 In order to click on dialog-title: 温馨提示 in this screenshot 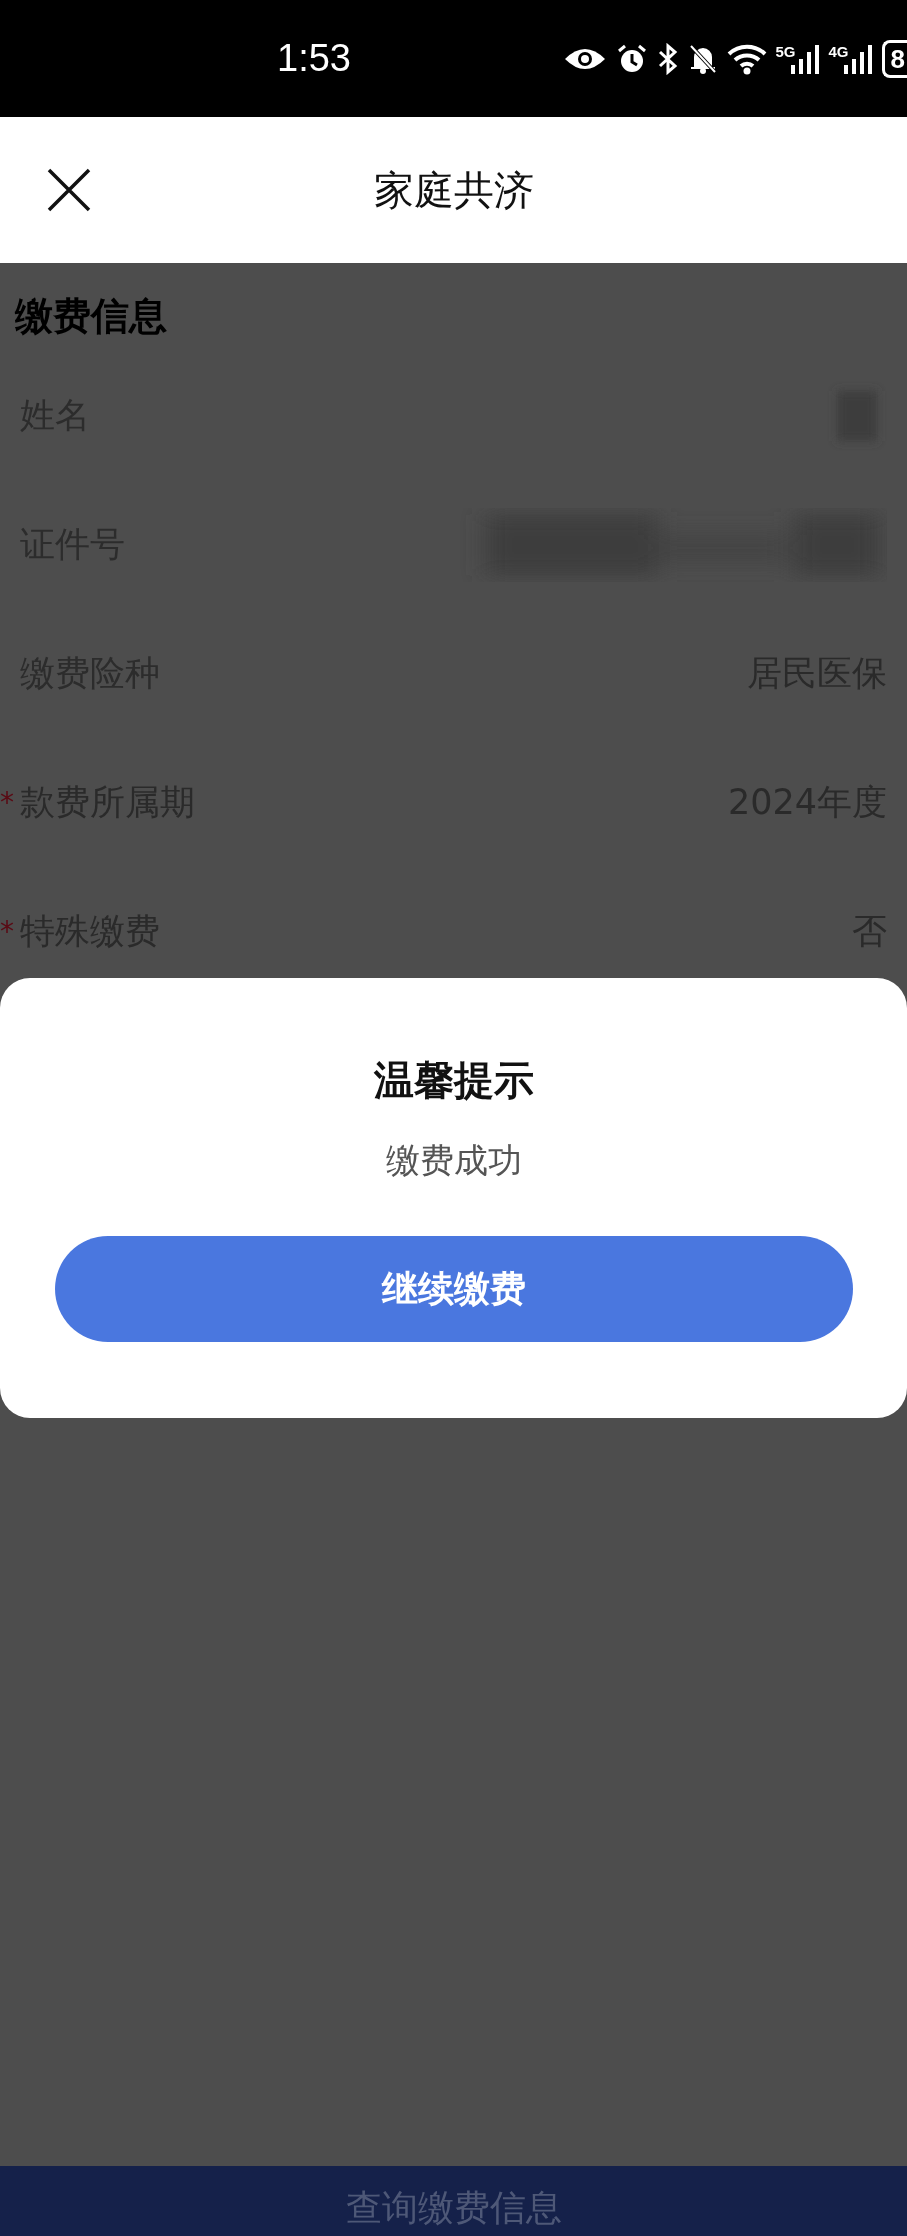, I will do `click(453, 1080)`.